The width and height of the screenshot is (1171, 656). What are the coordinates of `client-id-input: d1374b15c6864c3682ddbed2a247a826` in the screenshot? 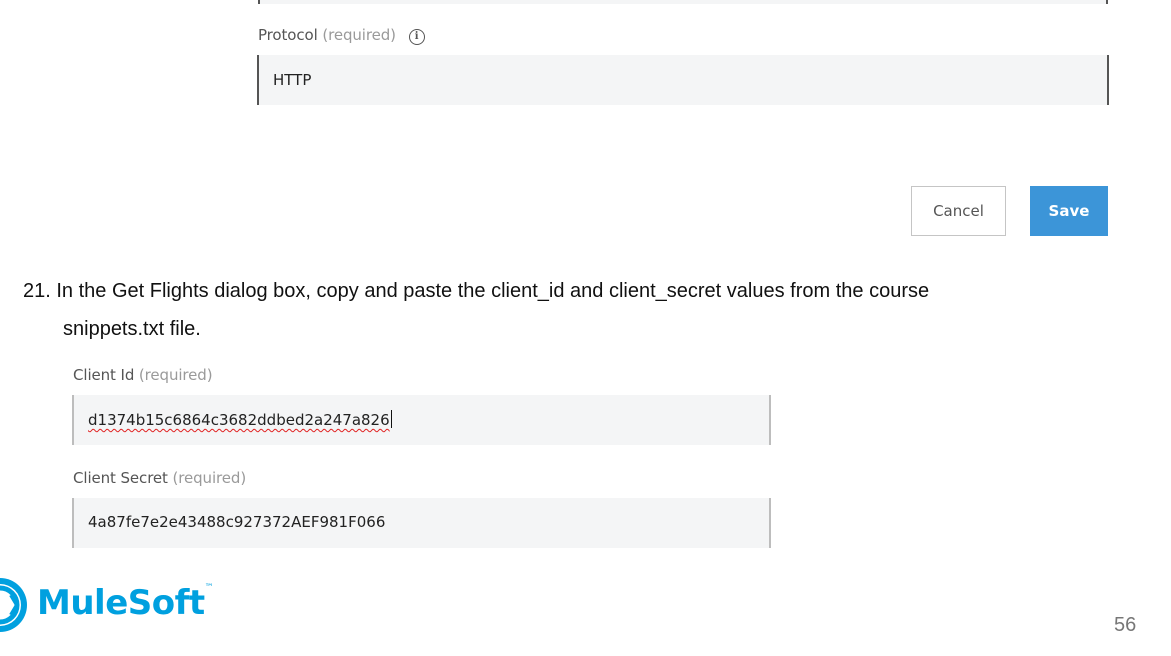 It's located at (421, 420).